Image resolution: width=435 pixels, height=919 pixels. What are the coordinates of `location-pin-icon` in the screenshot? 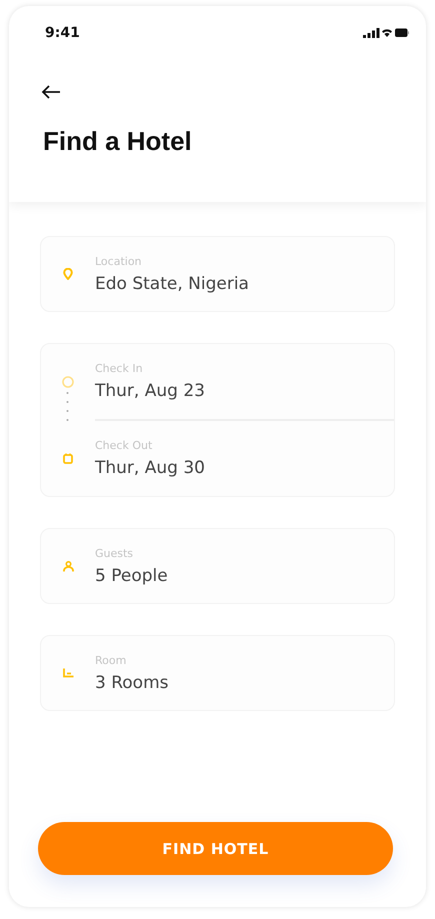 It's located at (68, 274).